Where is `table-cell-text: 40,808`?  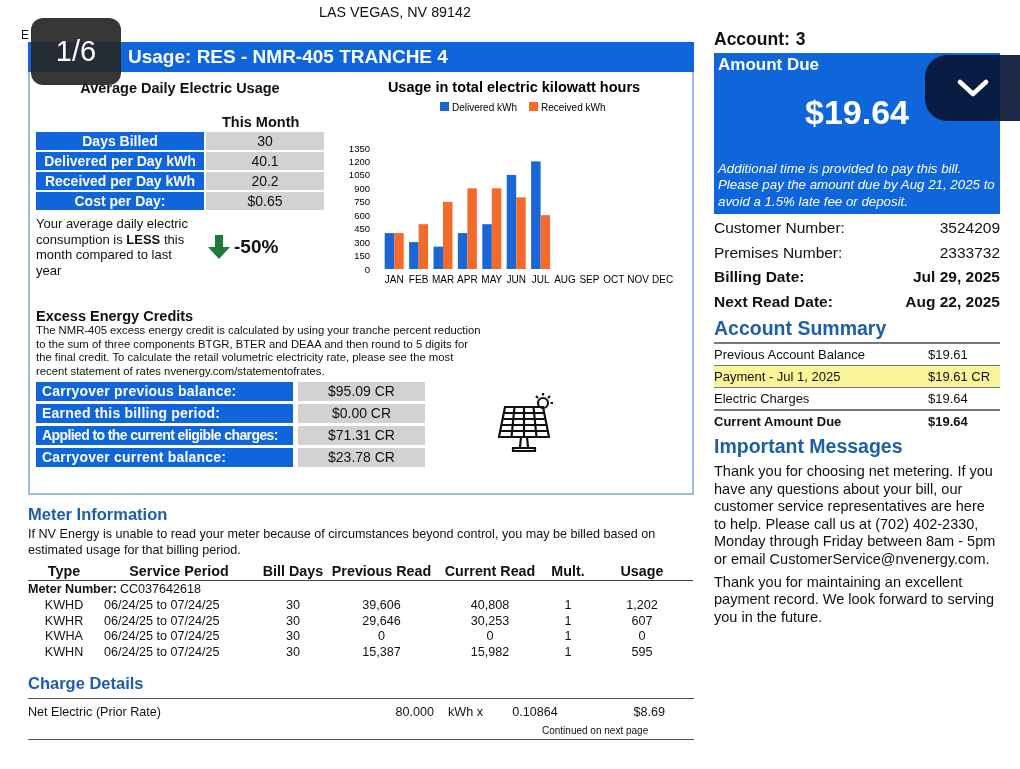 table-cell-text: 40,808 is located at coordinates (490, 606).